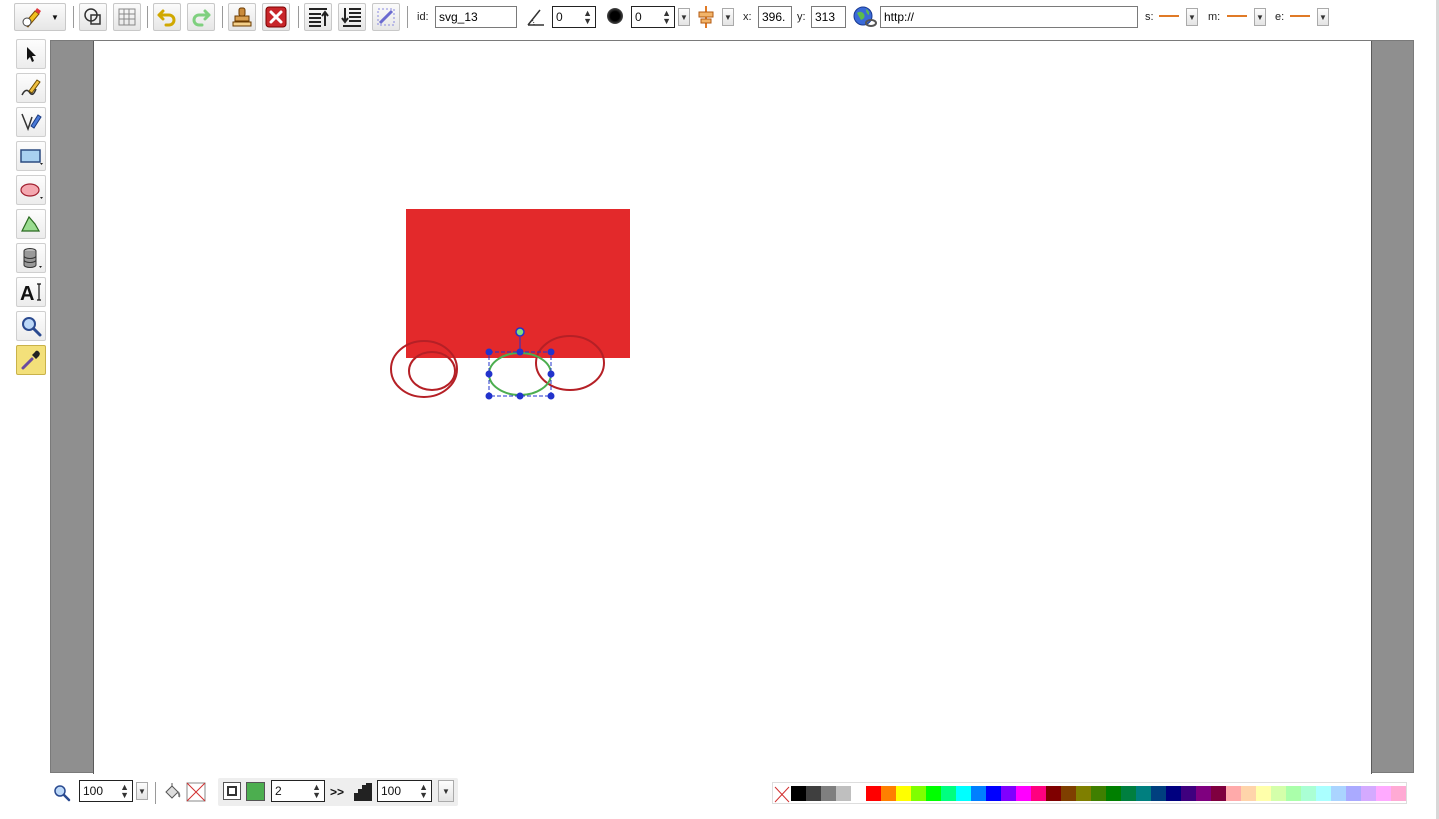 Image resolution: width=1439 pixels, height=819 pixels. What do you see at coordinates (31, 54) in the screenshot?
I see `select-tool` at bounding box center [31, 54].